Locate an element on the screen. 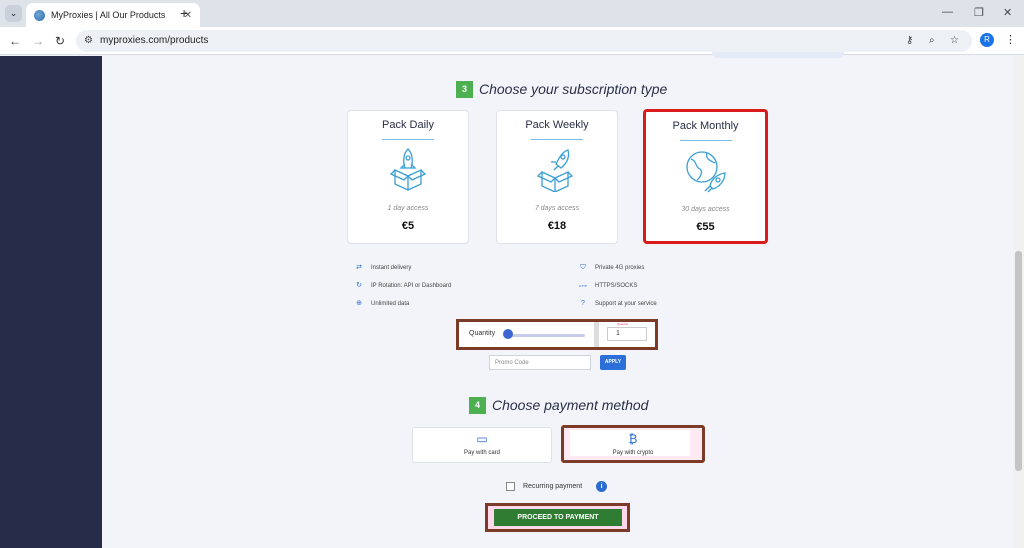 This screenshot has height=548, width=1024. recurring-checkbox is located at coordinates (510, 486).